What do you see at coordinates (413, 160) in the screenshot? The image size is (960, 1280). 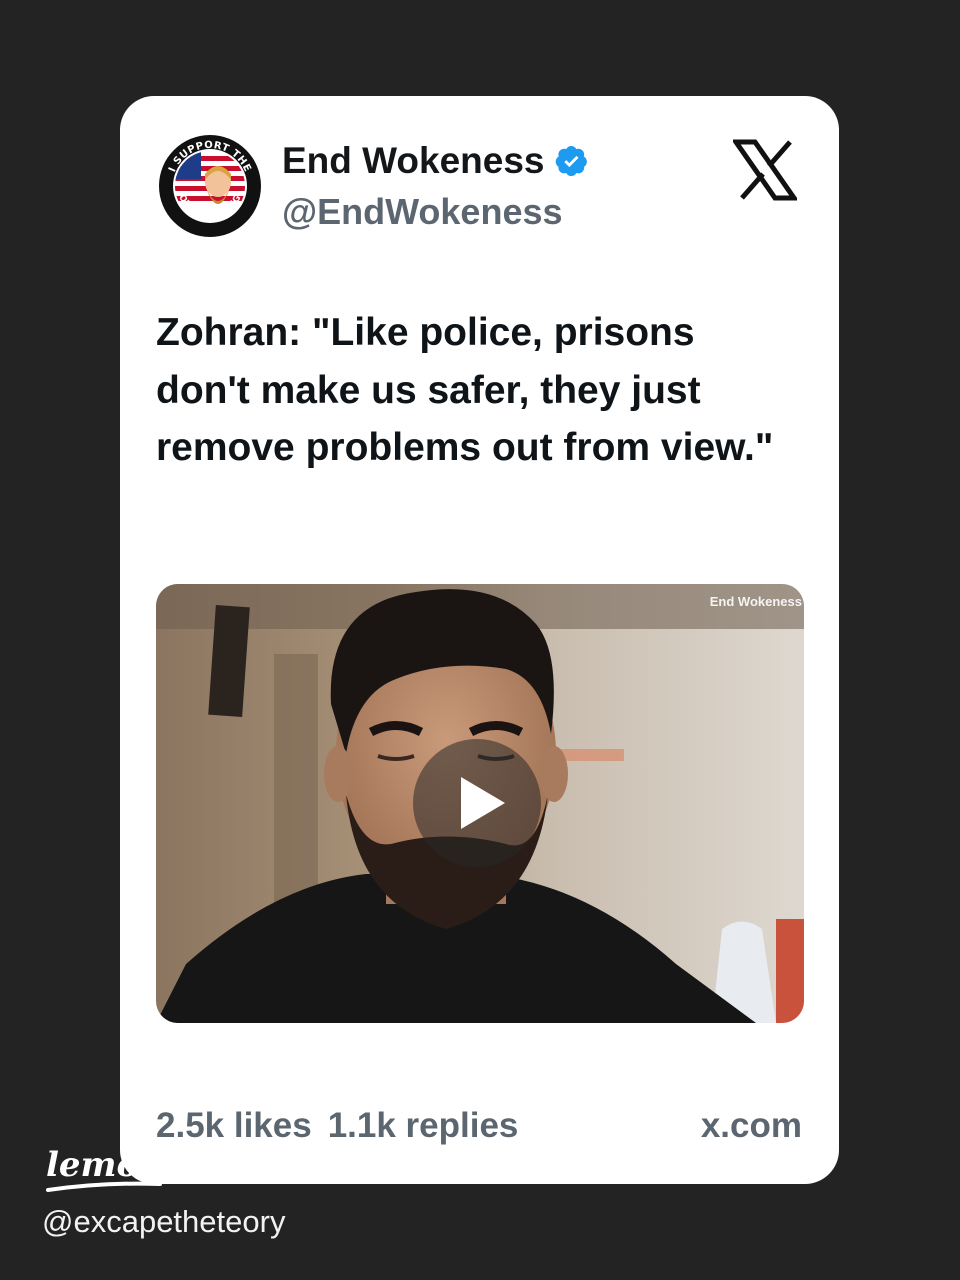 I see `author-name-label: End Wokeness` at bounding box center [413, 160].